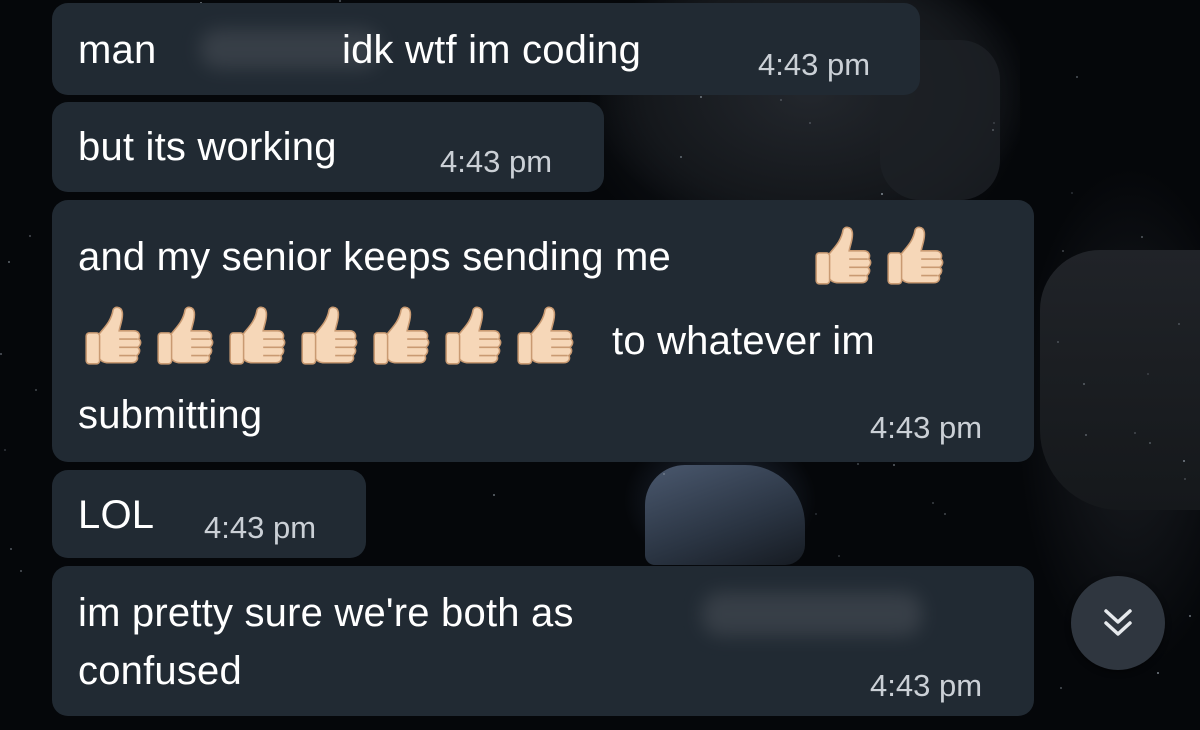 This screenshot has height=730, width=1200. I want to click on message-bubble: man idk wtf im coding 4:43 pm, so click(486, 49).